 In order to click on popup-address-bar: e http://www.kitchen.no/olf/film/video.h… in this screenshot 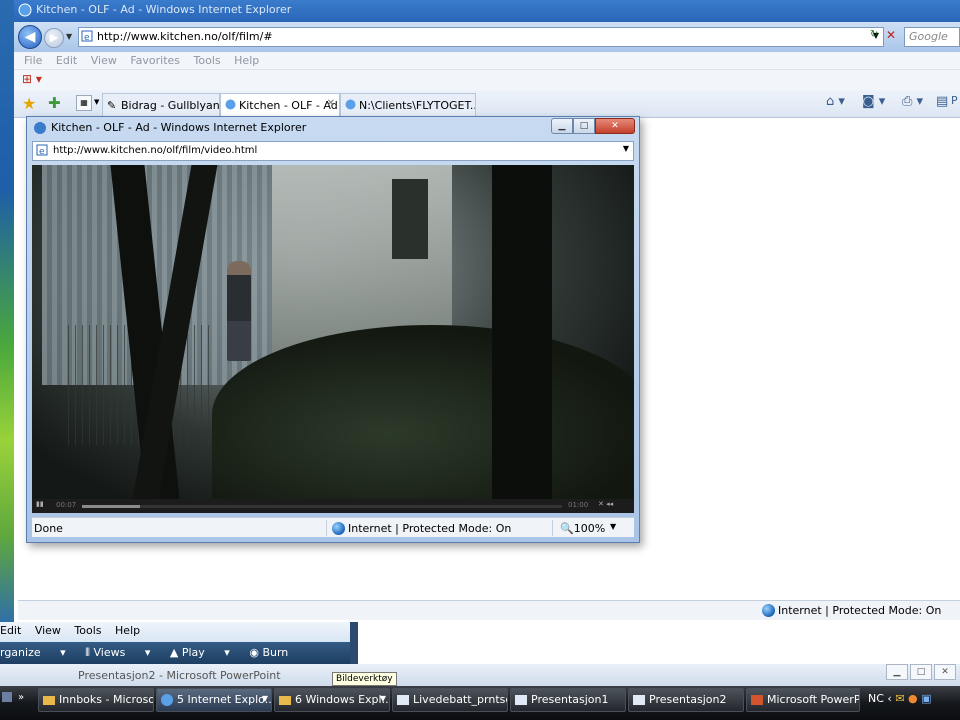, I will do `click(333, 151)`.